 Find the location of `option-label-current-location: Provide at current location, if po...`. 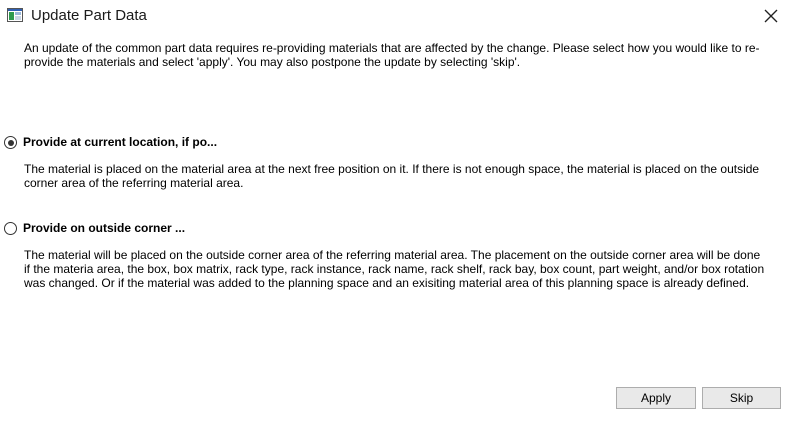

option-label-current-location: Provide at current location, if po... is located at coordinates (120, 142).